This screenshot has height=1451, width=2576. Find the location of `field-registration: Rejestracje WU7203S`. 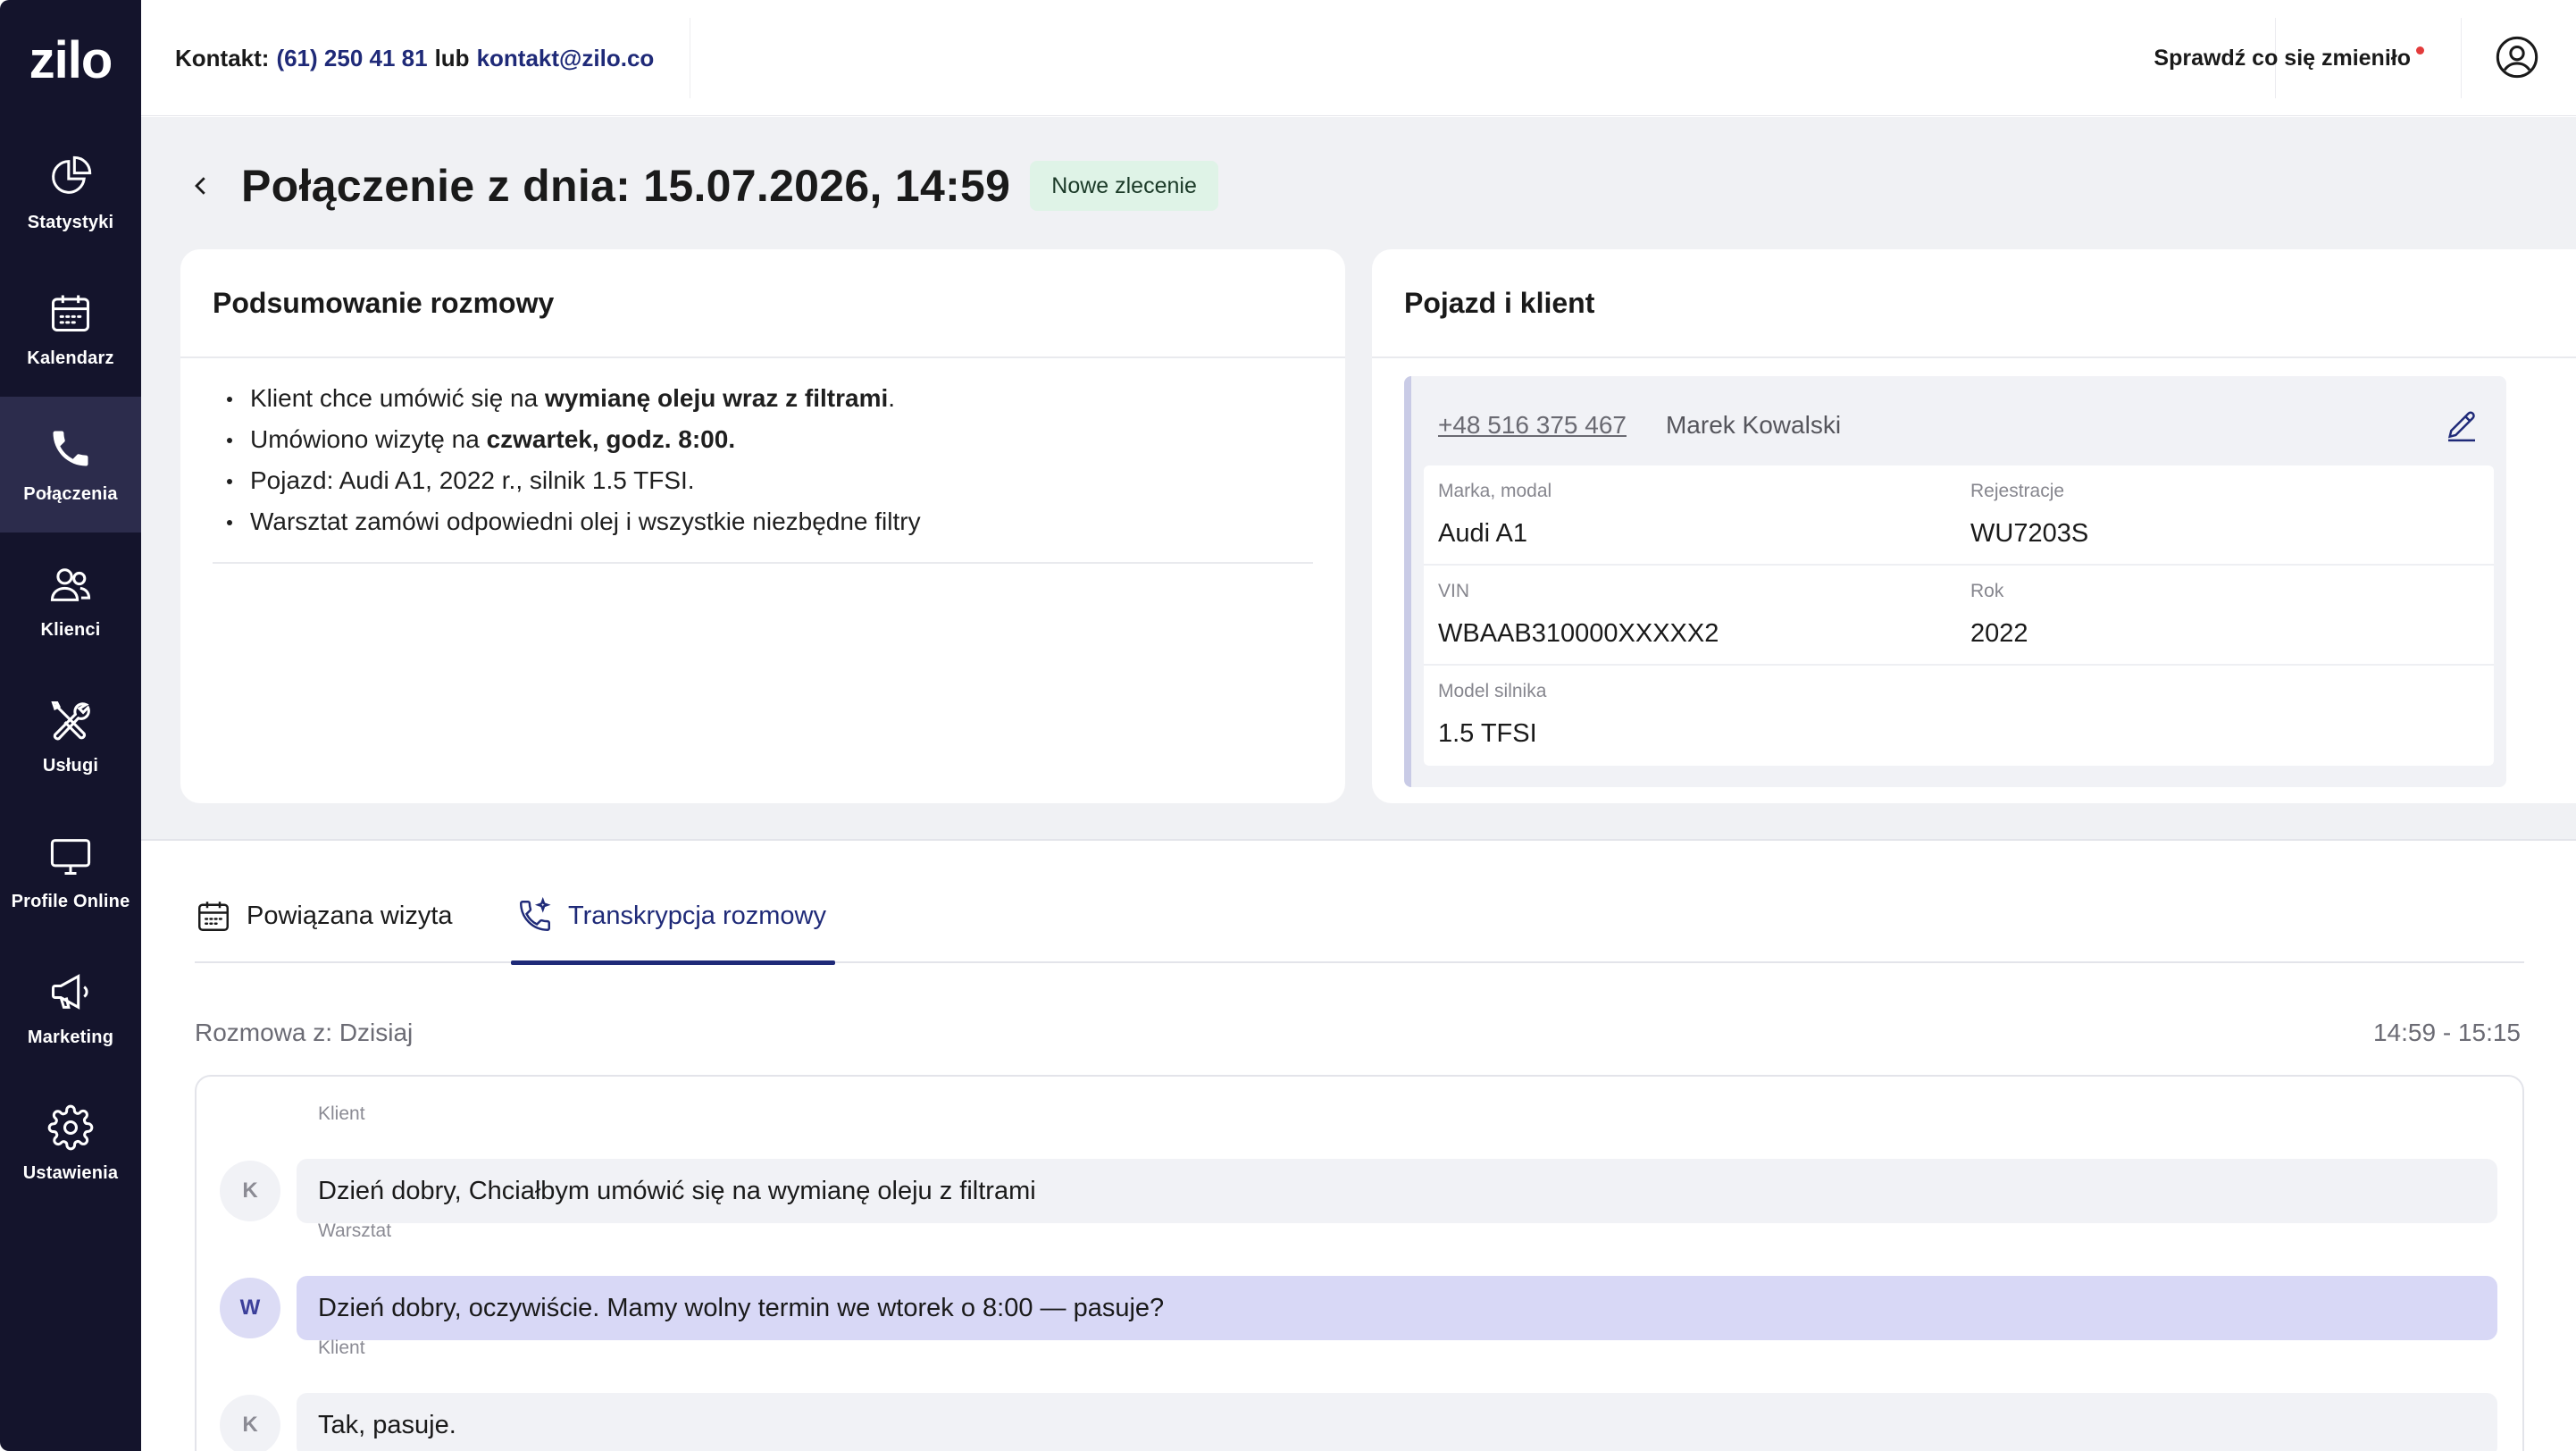

field-registration: Rejestracje WU7203S is located at coordinates (2030, 514).